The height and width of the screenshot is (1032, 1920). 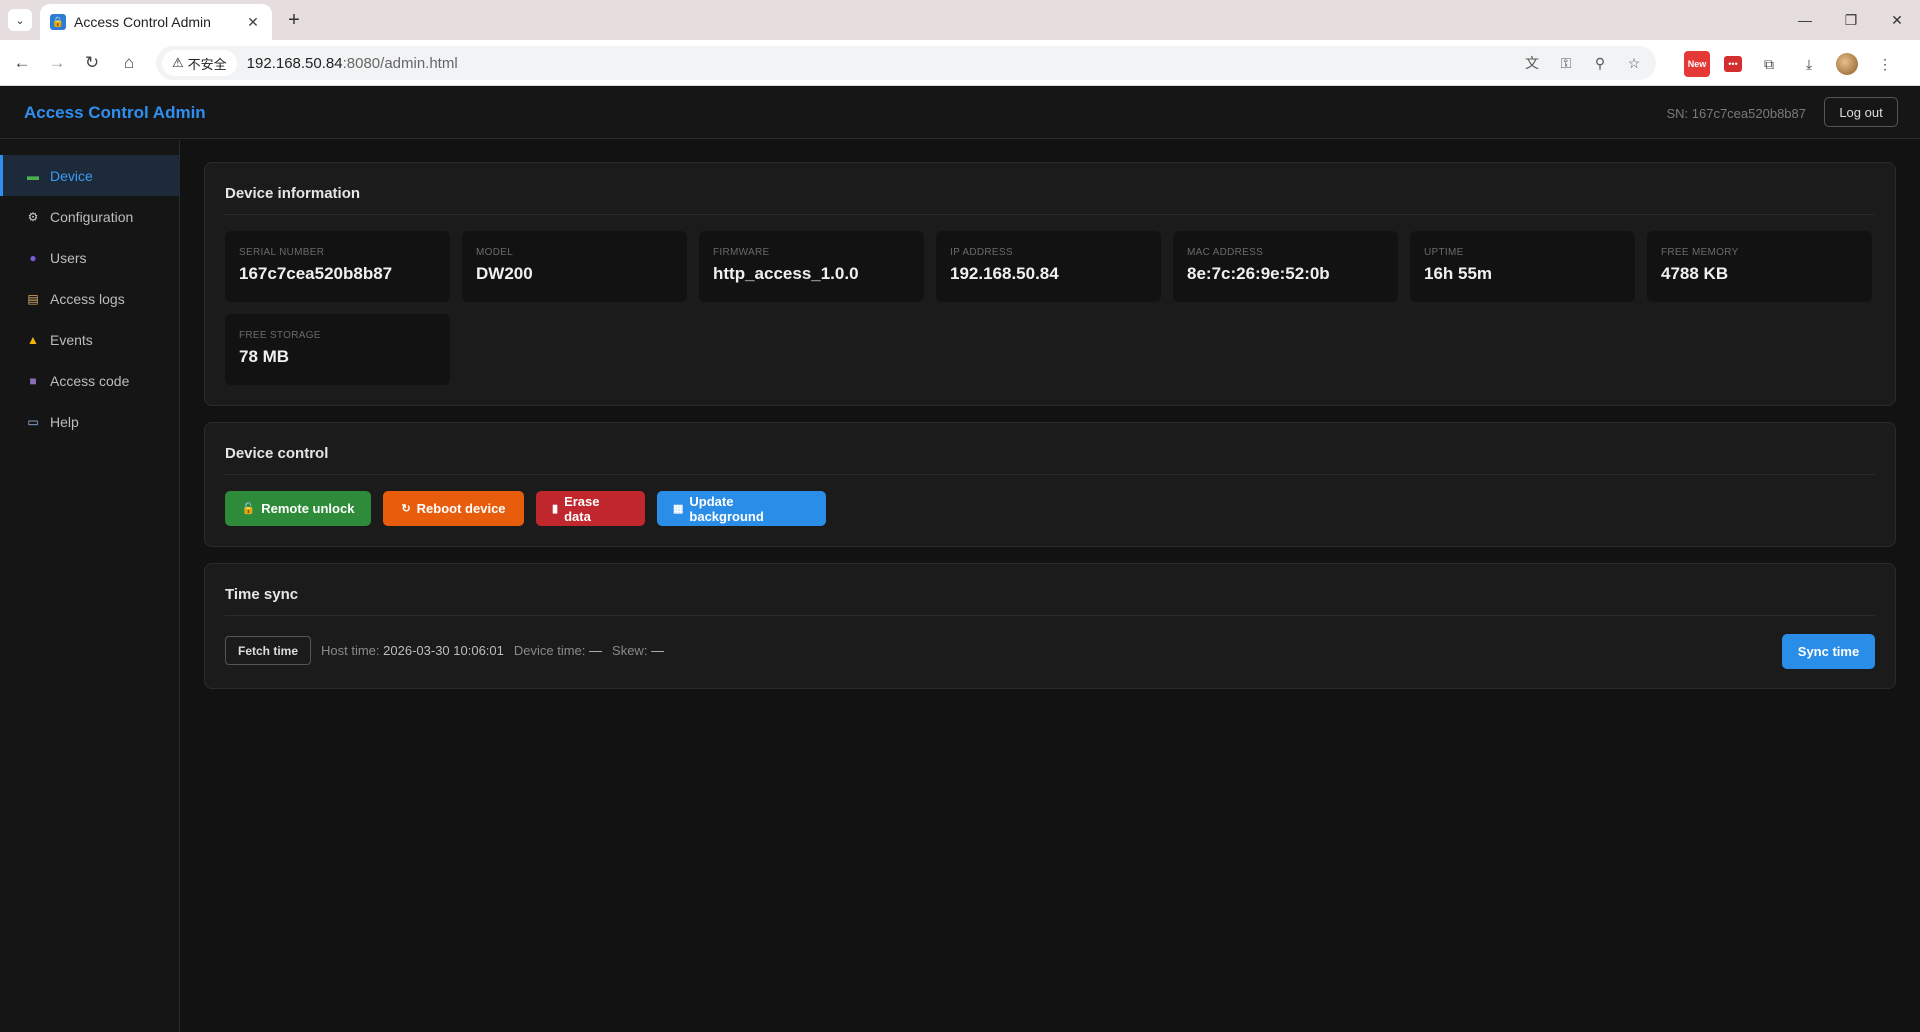 I want to click on restore-icon: ❐, so click(x=1851, y=20).